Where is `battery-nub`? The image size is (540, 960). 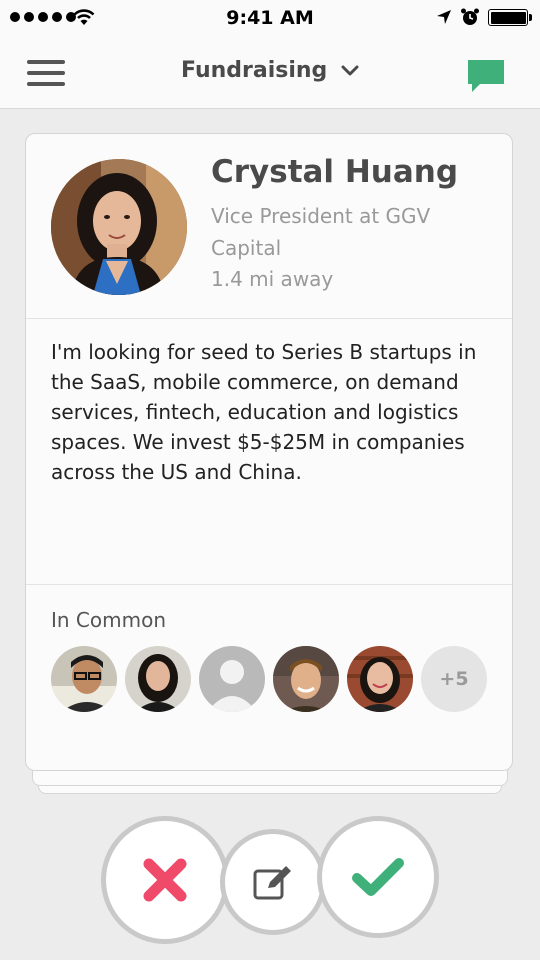
battery-nub is located at coordinates (530, 17).